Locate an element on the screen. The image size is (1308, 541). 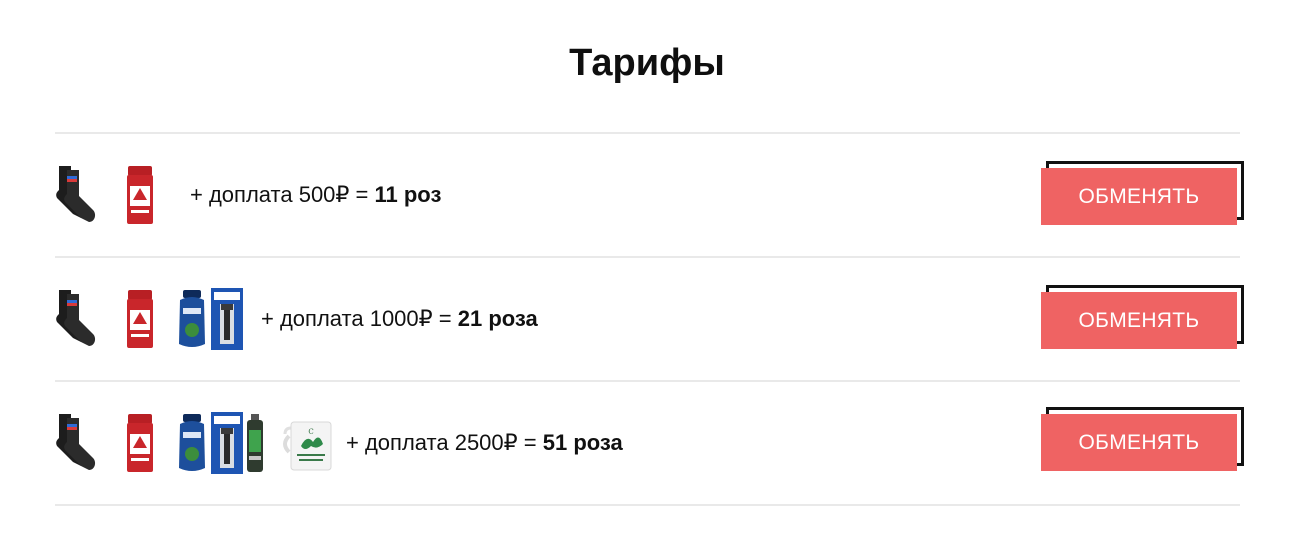
tariff-text: + доплата 1000₽ = 21 роза is located at coordinates (399, 319).